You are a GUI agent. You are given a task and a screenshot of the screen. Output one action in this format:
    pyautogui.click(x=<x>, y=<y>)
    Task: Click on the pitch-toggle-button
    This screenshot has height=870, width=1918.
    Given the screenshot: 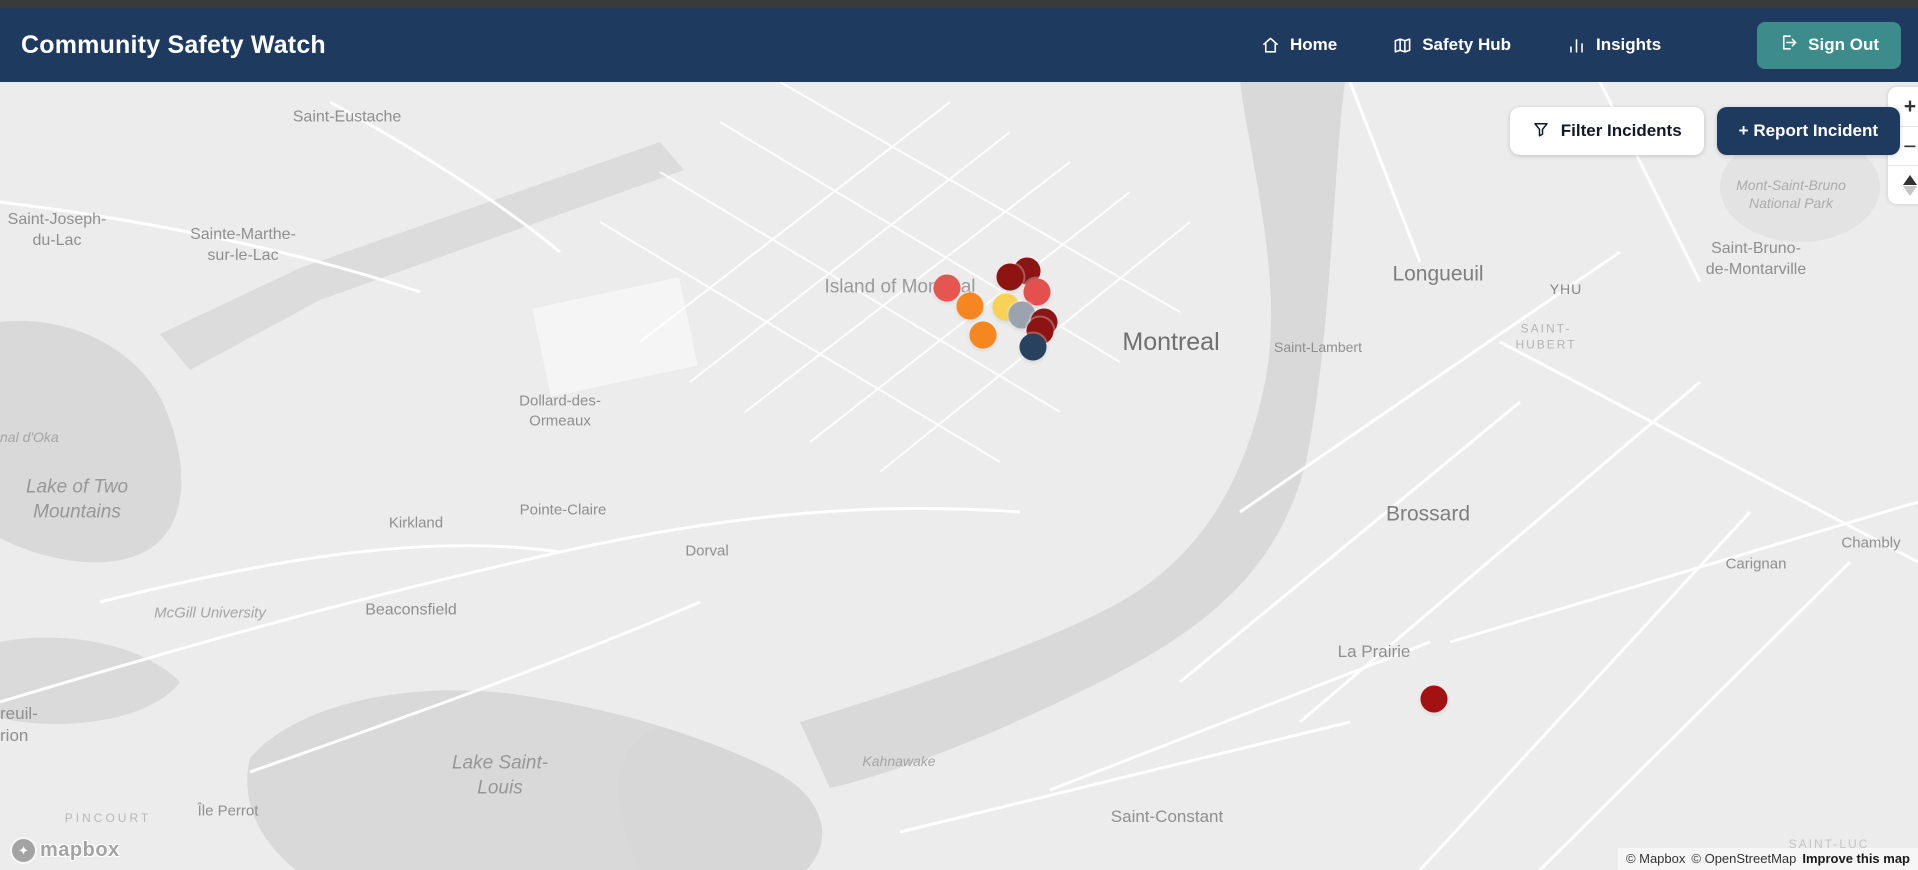 What is the action you would take?
    pyautogui.click(x=1903, y=184)
    